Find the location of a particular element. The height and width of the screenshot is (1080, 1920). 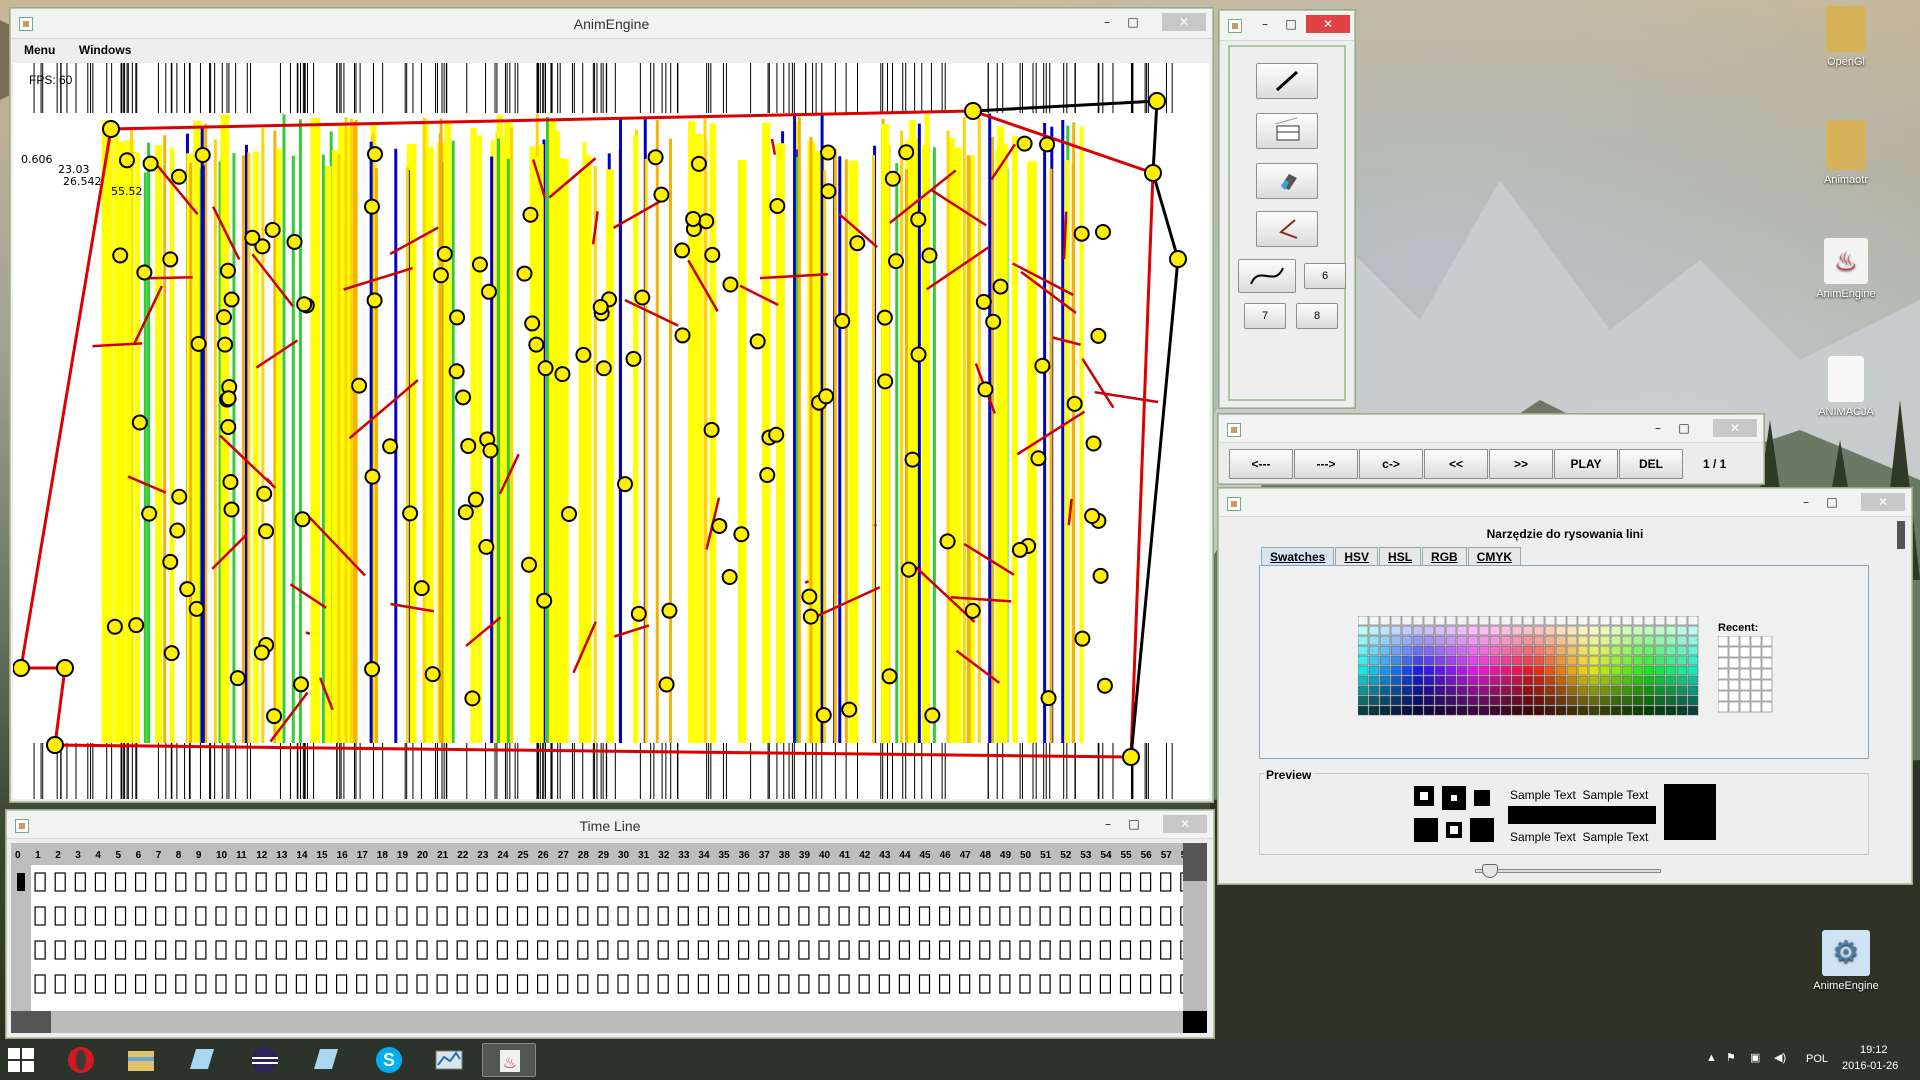

frame-number: 19 is located at coordinates (403, 855).